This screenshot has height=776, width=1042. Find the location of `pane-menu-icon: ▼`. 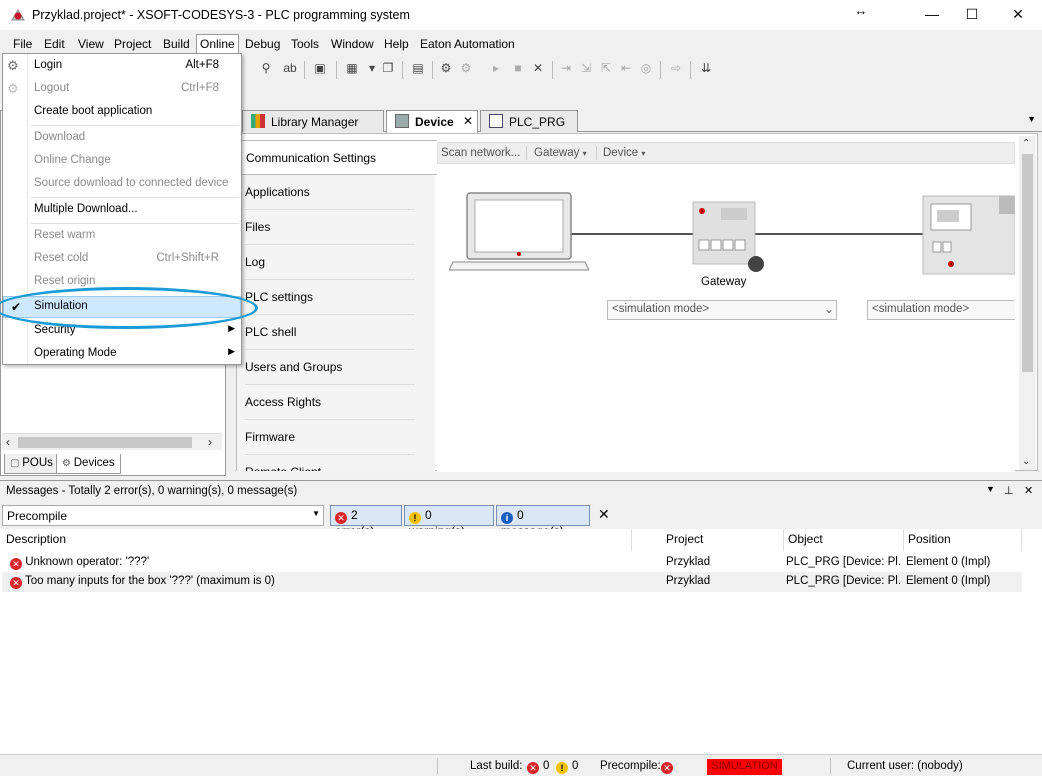

pane-menu-icon: ▼ is located at coordinates (990, 489).